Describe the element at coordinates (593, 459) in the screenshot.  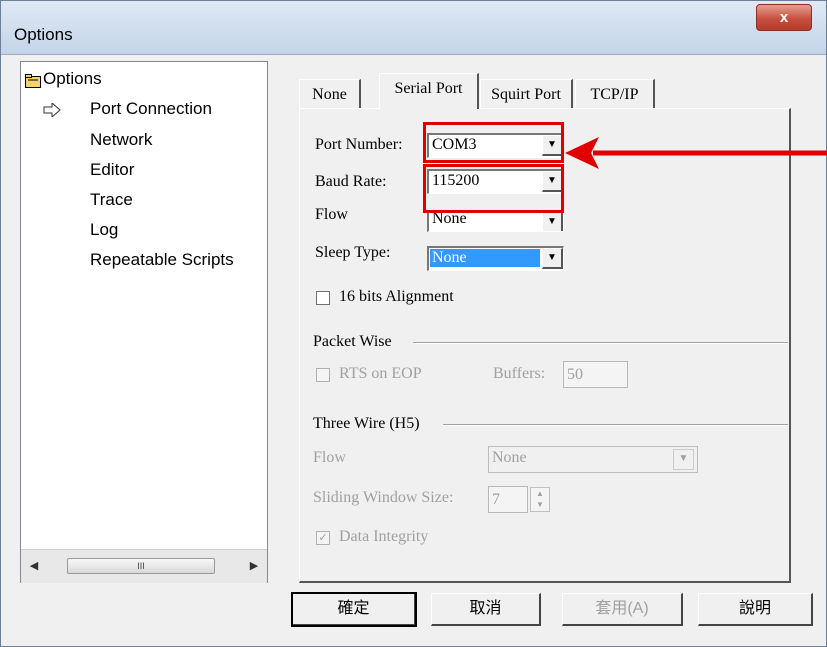
I see `three-wire-flow-select: None ▼` at that location.